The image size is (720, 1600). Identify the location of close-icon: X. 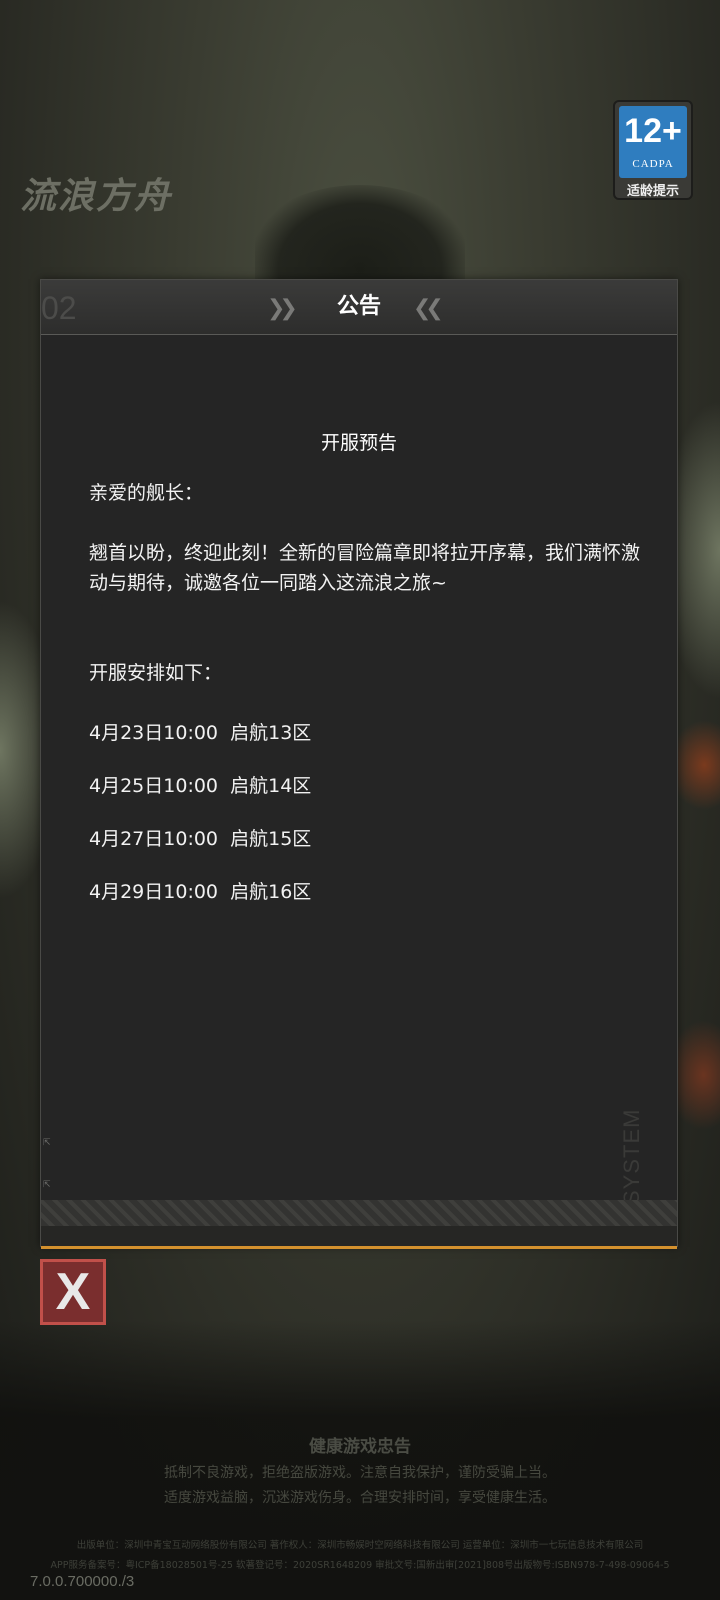
(73, 1292).